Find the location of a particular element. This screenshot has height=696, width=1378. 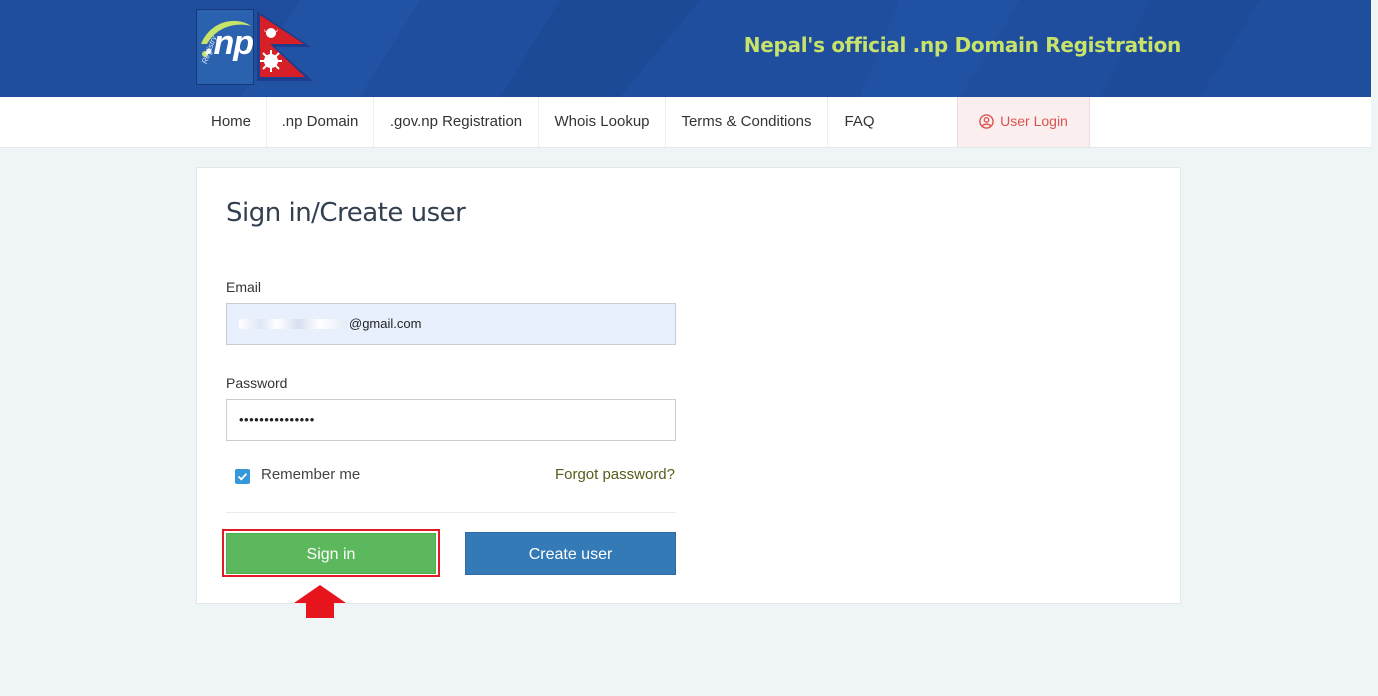

create-user-button: Create user is located at coordinates (570, 553).